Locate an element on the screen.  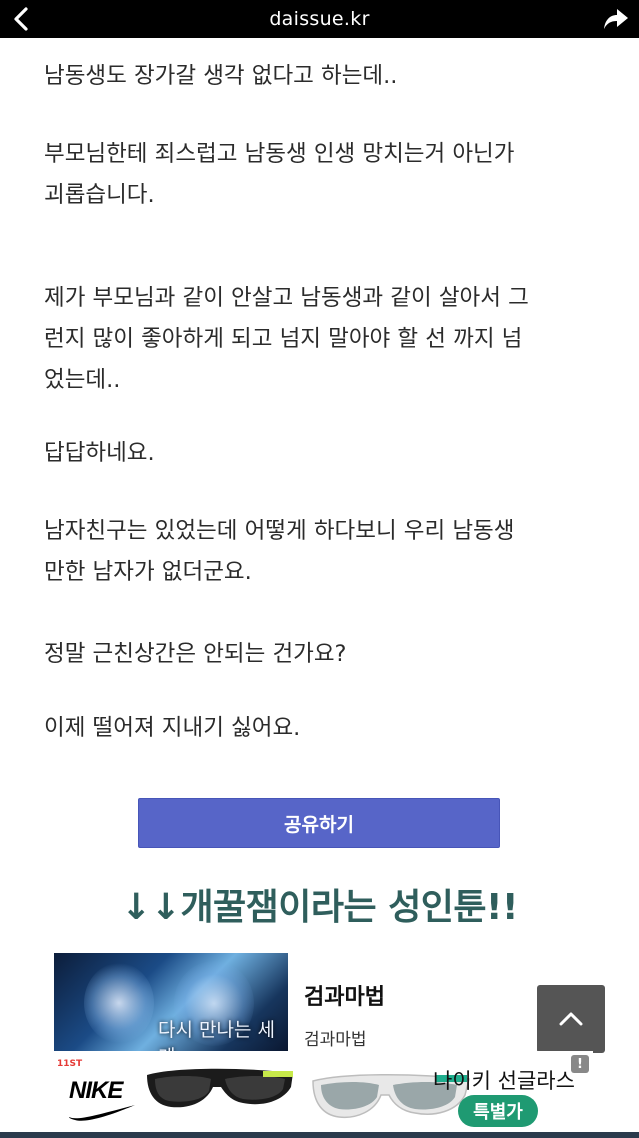
ad-banner: 11ST NIKE 나이키 선글라스 특별가 ! is located at coordinates (320, 1094).